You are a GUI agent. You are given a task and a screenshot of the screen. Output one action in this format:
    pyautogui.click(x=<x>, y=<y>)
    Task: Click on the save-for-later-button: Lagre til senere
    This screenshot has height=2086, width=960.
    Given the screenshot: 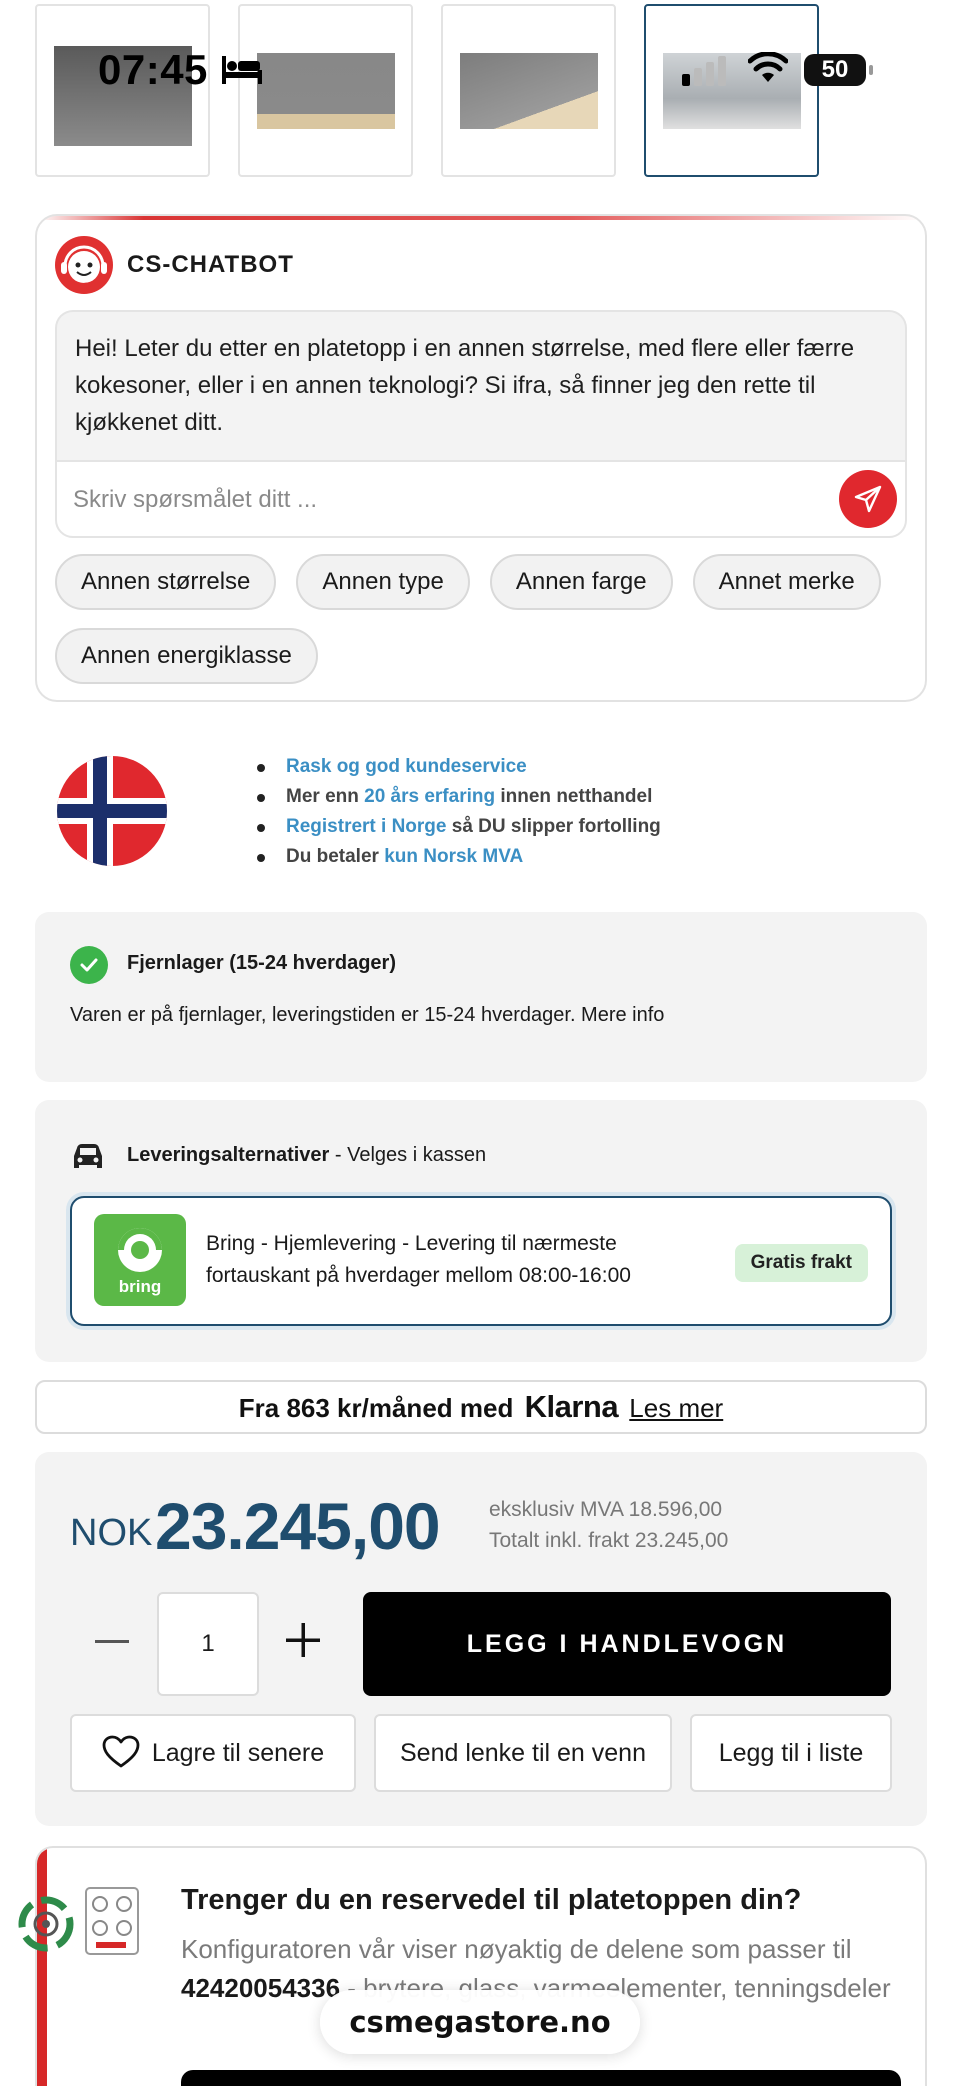 What is the action you would take?
    pyautogui.click(x=213, y=1753)
    